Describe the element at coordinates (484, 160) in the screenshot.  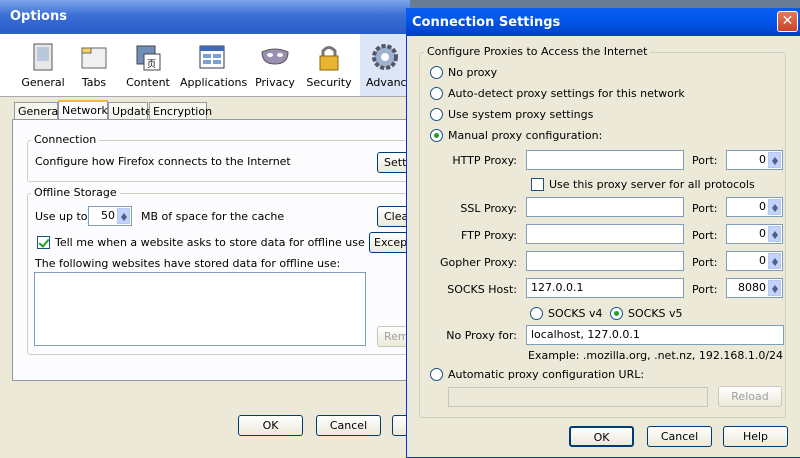
I see `http-proxy-label: HTTP Proxy:` at that location.